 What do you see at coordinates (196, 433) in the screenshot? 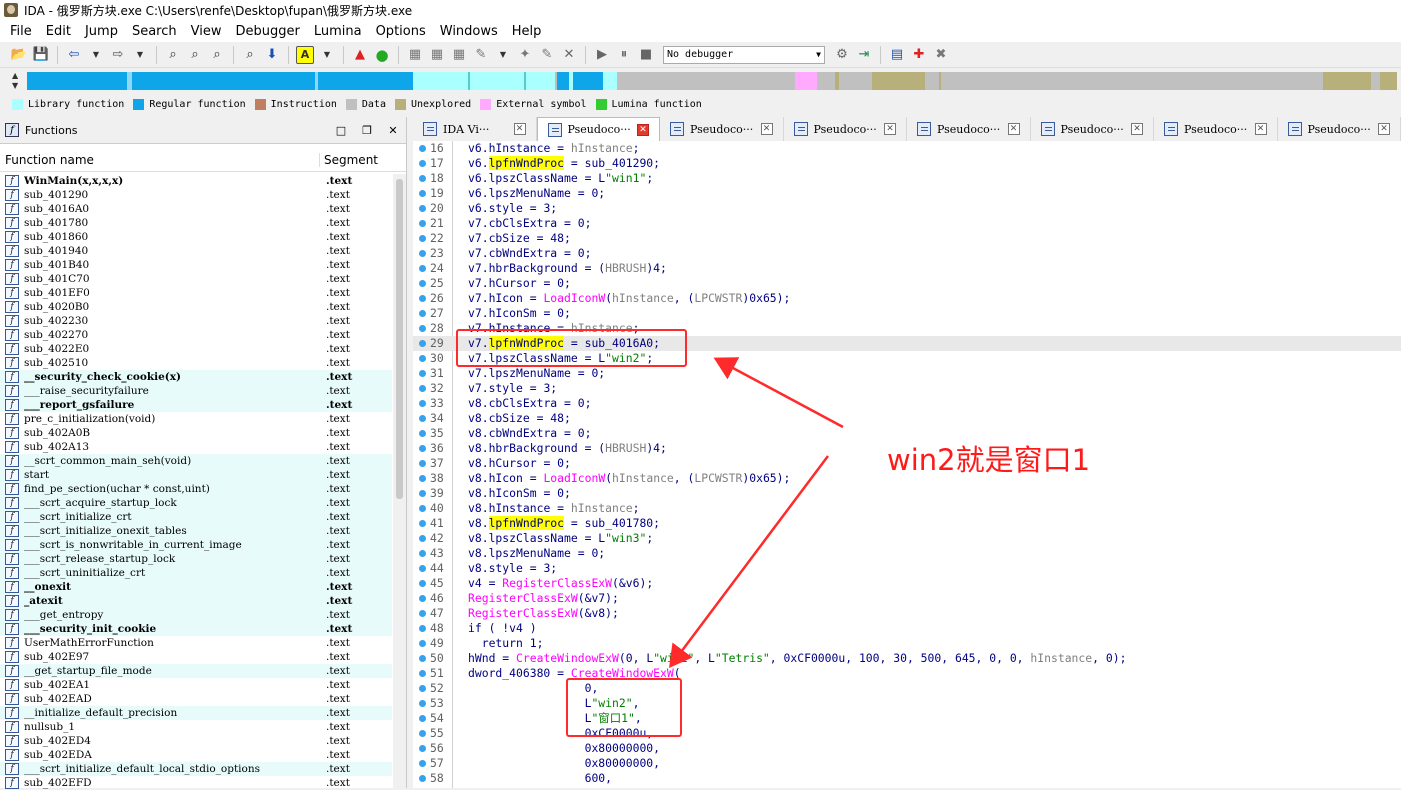
I see `function-row: f sub_402A0B .text` at bounding box center [196, 433].